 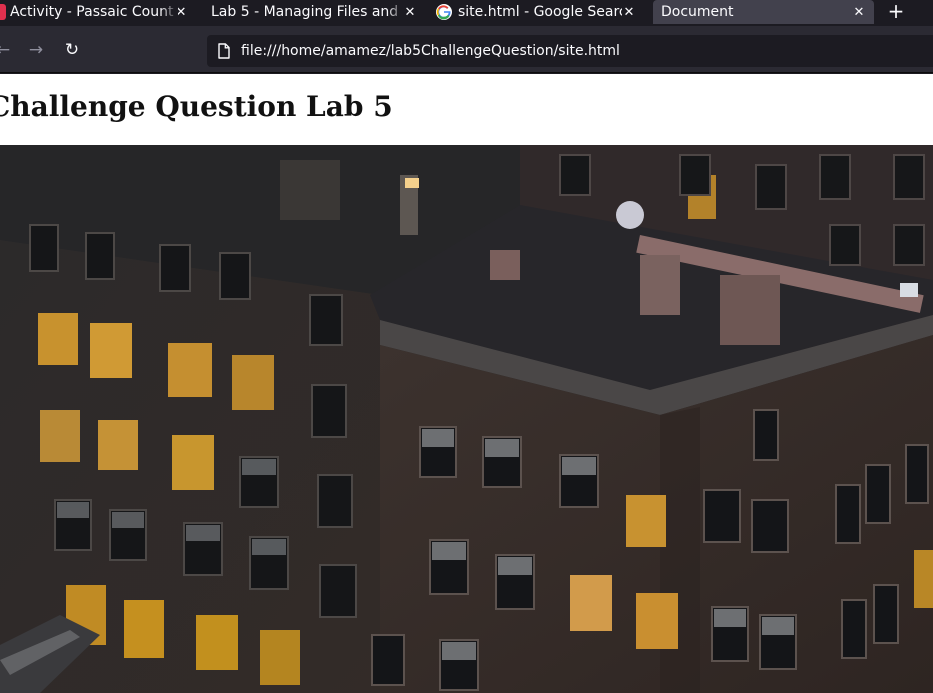 I want to click on tab-title: Lab 5 - Managing Files and D, so click(x=307, y=12).